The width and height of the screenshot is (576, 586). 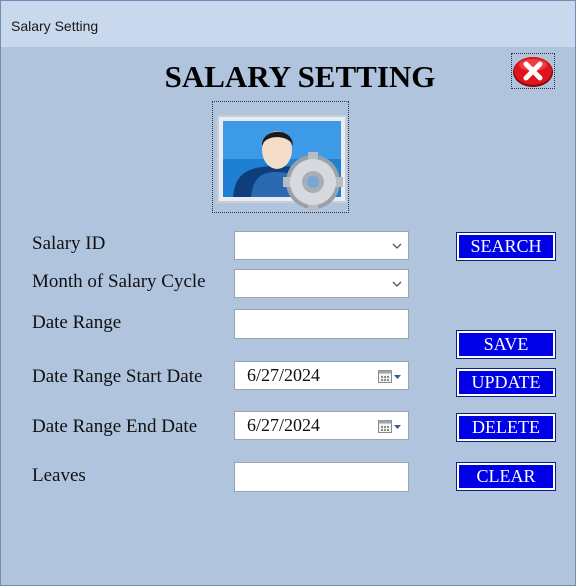 I want to click on close-button, so click(x=533, y=71).